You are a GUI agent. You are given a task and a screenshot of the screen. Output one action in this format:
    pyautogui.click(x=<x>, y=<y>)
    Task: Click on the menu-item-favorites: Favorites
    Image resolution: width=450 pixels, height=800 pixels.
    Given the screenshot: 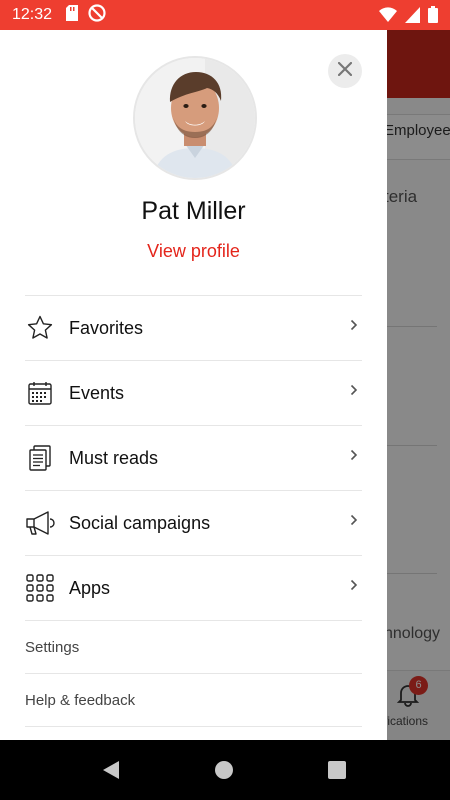 What is the action you would take?
    pyautogui.click(x=193, y=327)
    